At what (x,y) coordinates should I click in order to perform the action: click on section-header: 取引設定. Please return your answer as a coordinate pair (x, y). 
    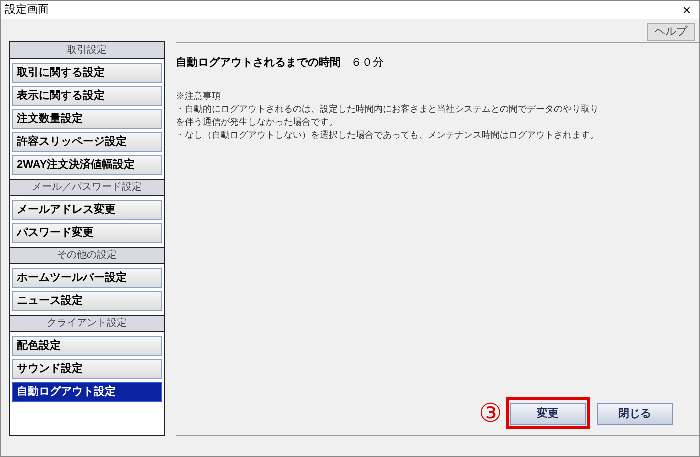
    Looking at the image, I should click on (87, 50).